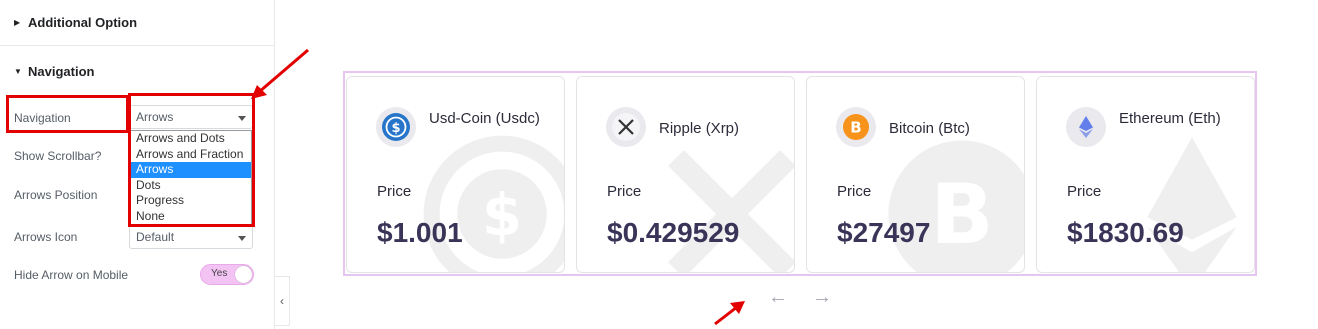 The width and height of the screenshot is (1318, 329). Describe the element at coordinates (1170, 118) in the screenshot. I see `coin-name: Ethereum (Eth)` at that location.